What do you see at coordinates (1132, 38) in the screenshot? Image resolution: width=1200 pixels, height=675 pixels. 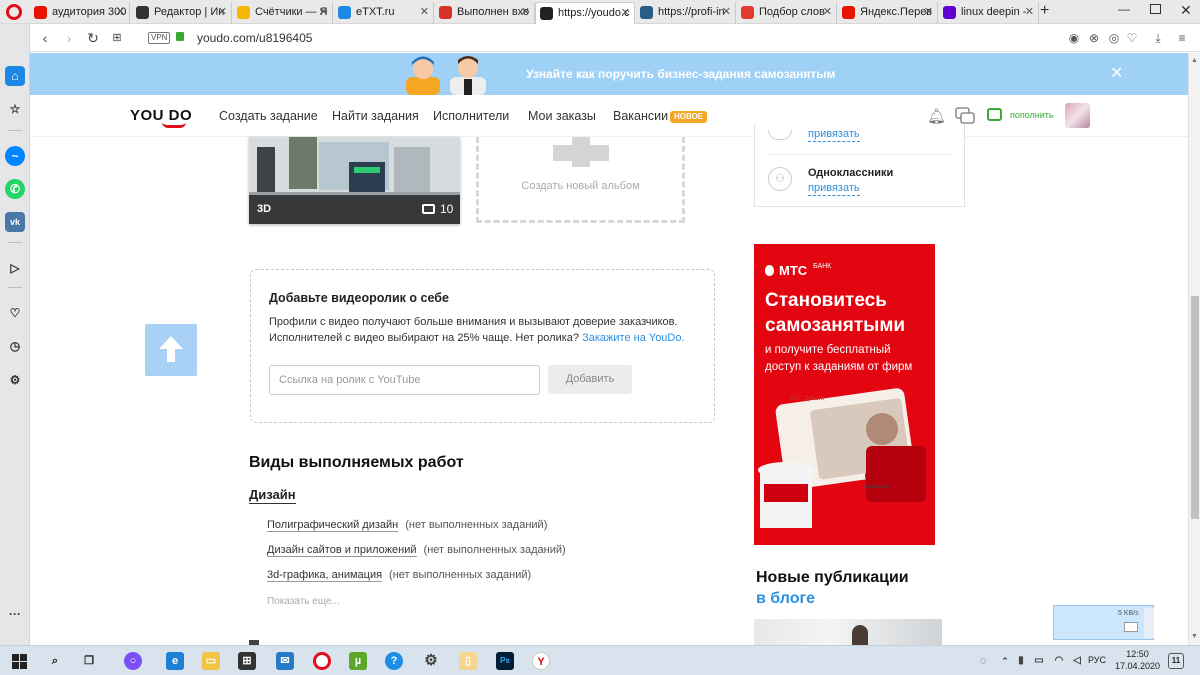 I see `heart-icon: ♡` at bounding box center [1132, 38].